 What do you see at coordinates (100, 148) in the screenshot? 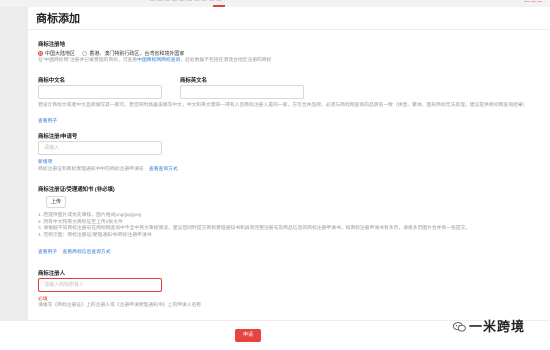
I see `reg-no-input: 请输入` at bounding box center [100, 148].